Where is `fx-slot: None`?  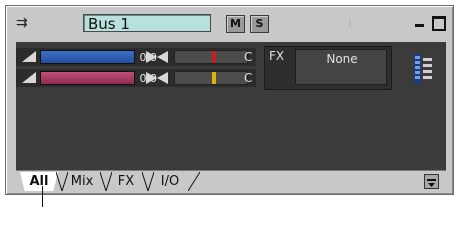
fx-slot: None is located at coordinates (341, 67).